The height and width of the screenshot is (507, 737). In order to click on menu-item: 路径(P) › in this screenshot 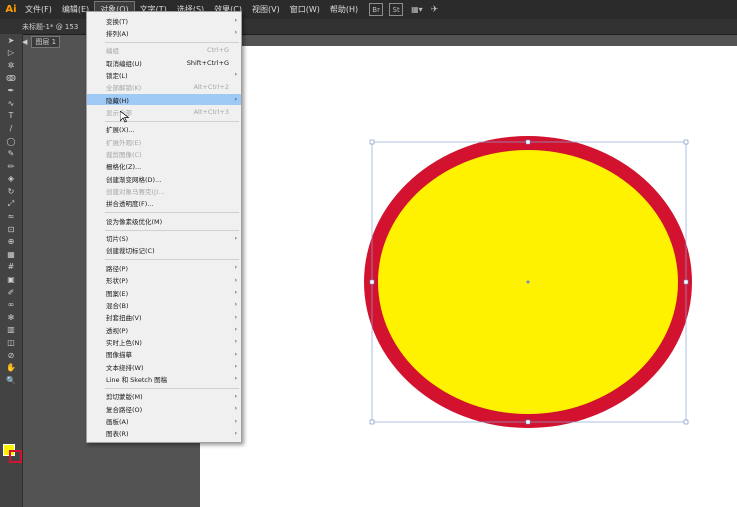, I will do `click(164, 267)`.